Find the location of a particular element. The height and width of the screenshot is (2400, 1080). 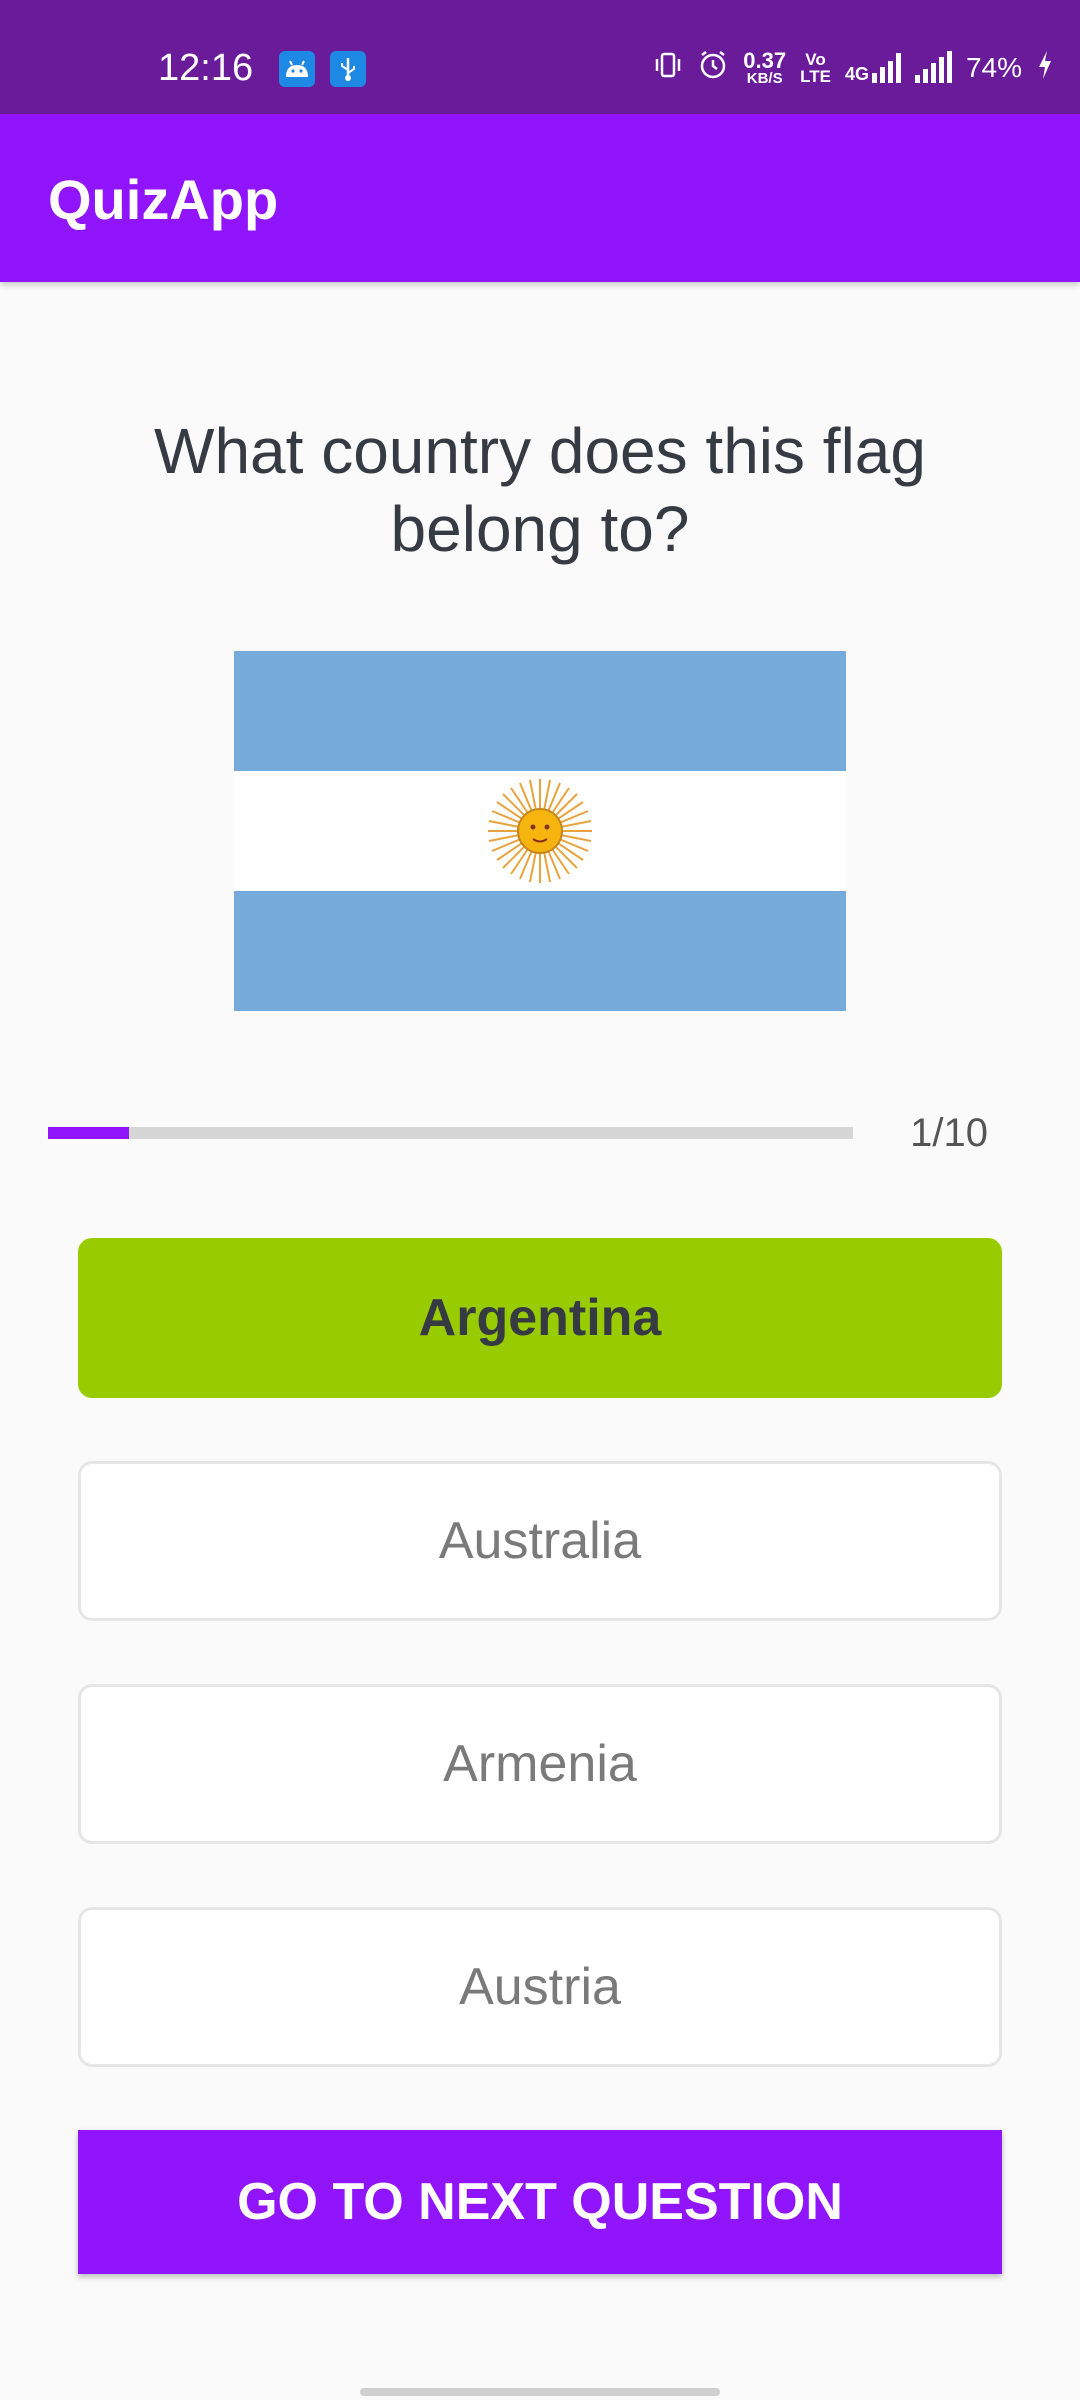

android-icon is located at coordinates (297, 69).